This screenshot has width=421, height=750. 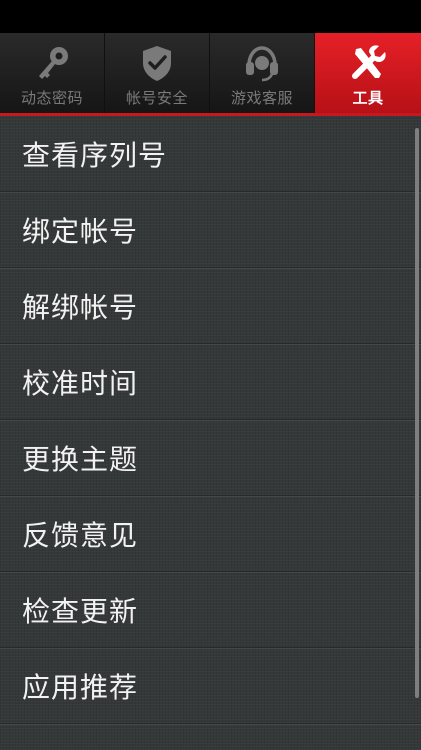 I want to click on key-icon, so click(x=52, y=63).